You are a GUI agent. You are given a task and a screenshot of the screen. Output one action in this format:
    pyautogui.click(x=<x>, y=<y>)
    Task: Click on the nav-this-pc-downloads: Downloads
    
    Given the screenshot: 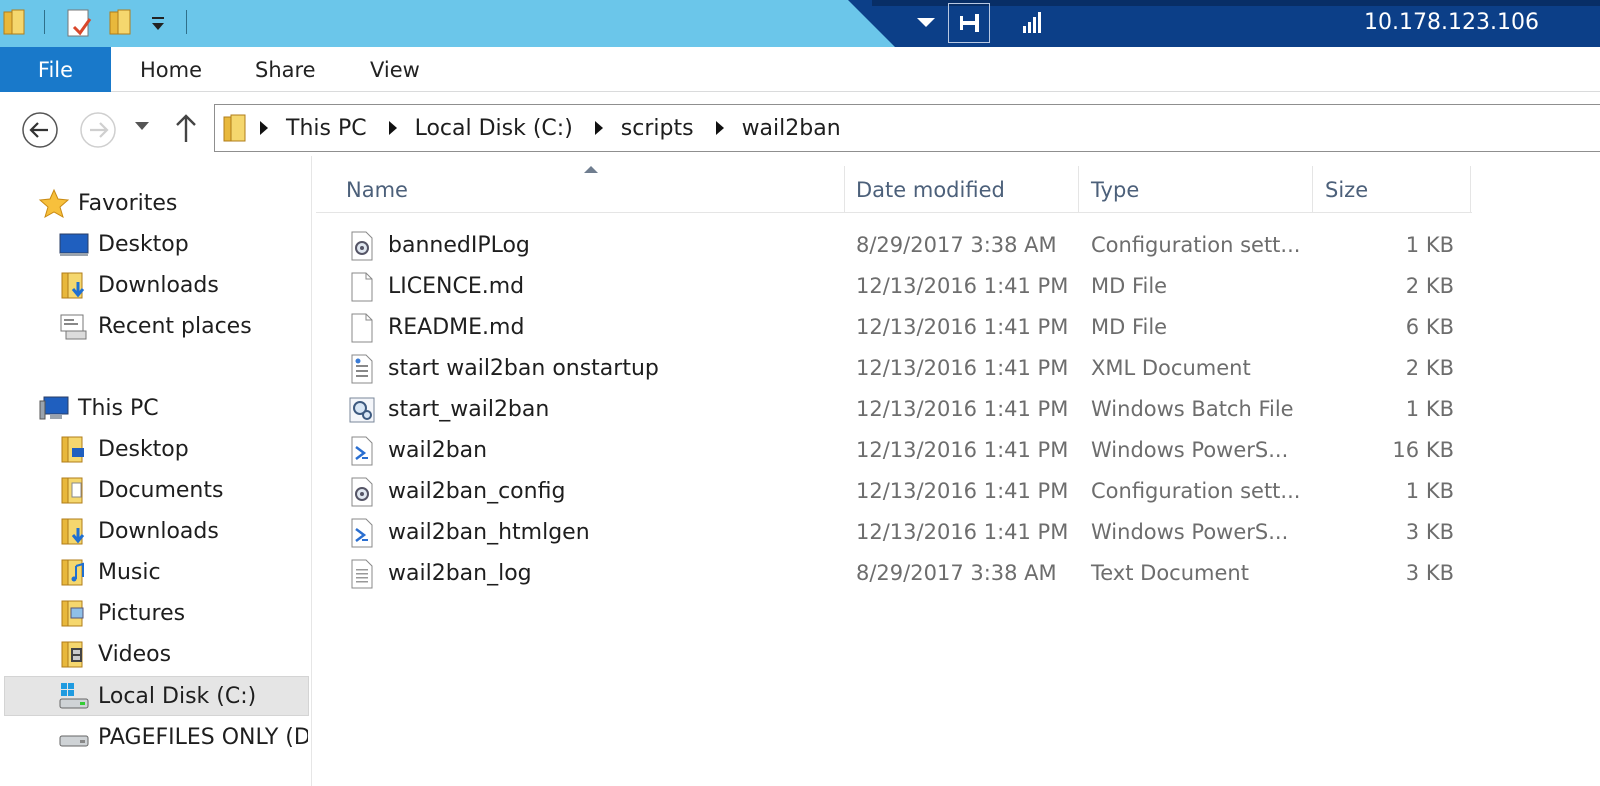 What is the action you would take?
    pyautogui.click(x=138, y=531)
    